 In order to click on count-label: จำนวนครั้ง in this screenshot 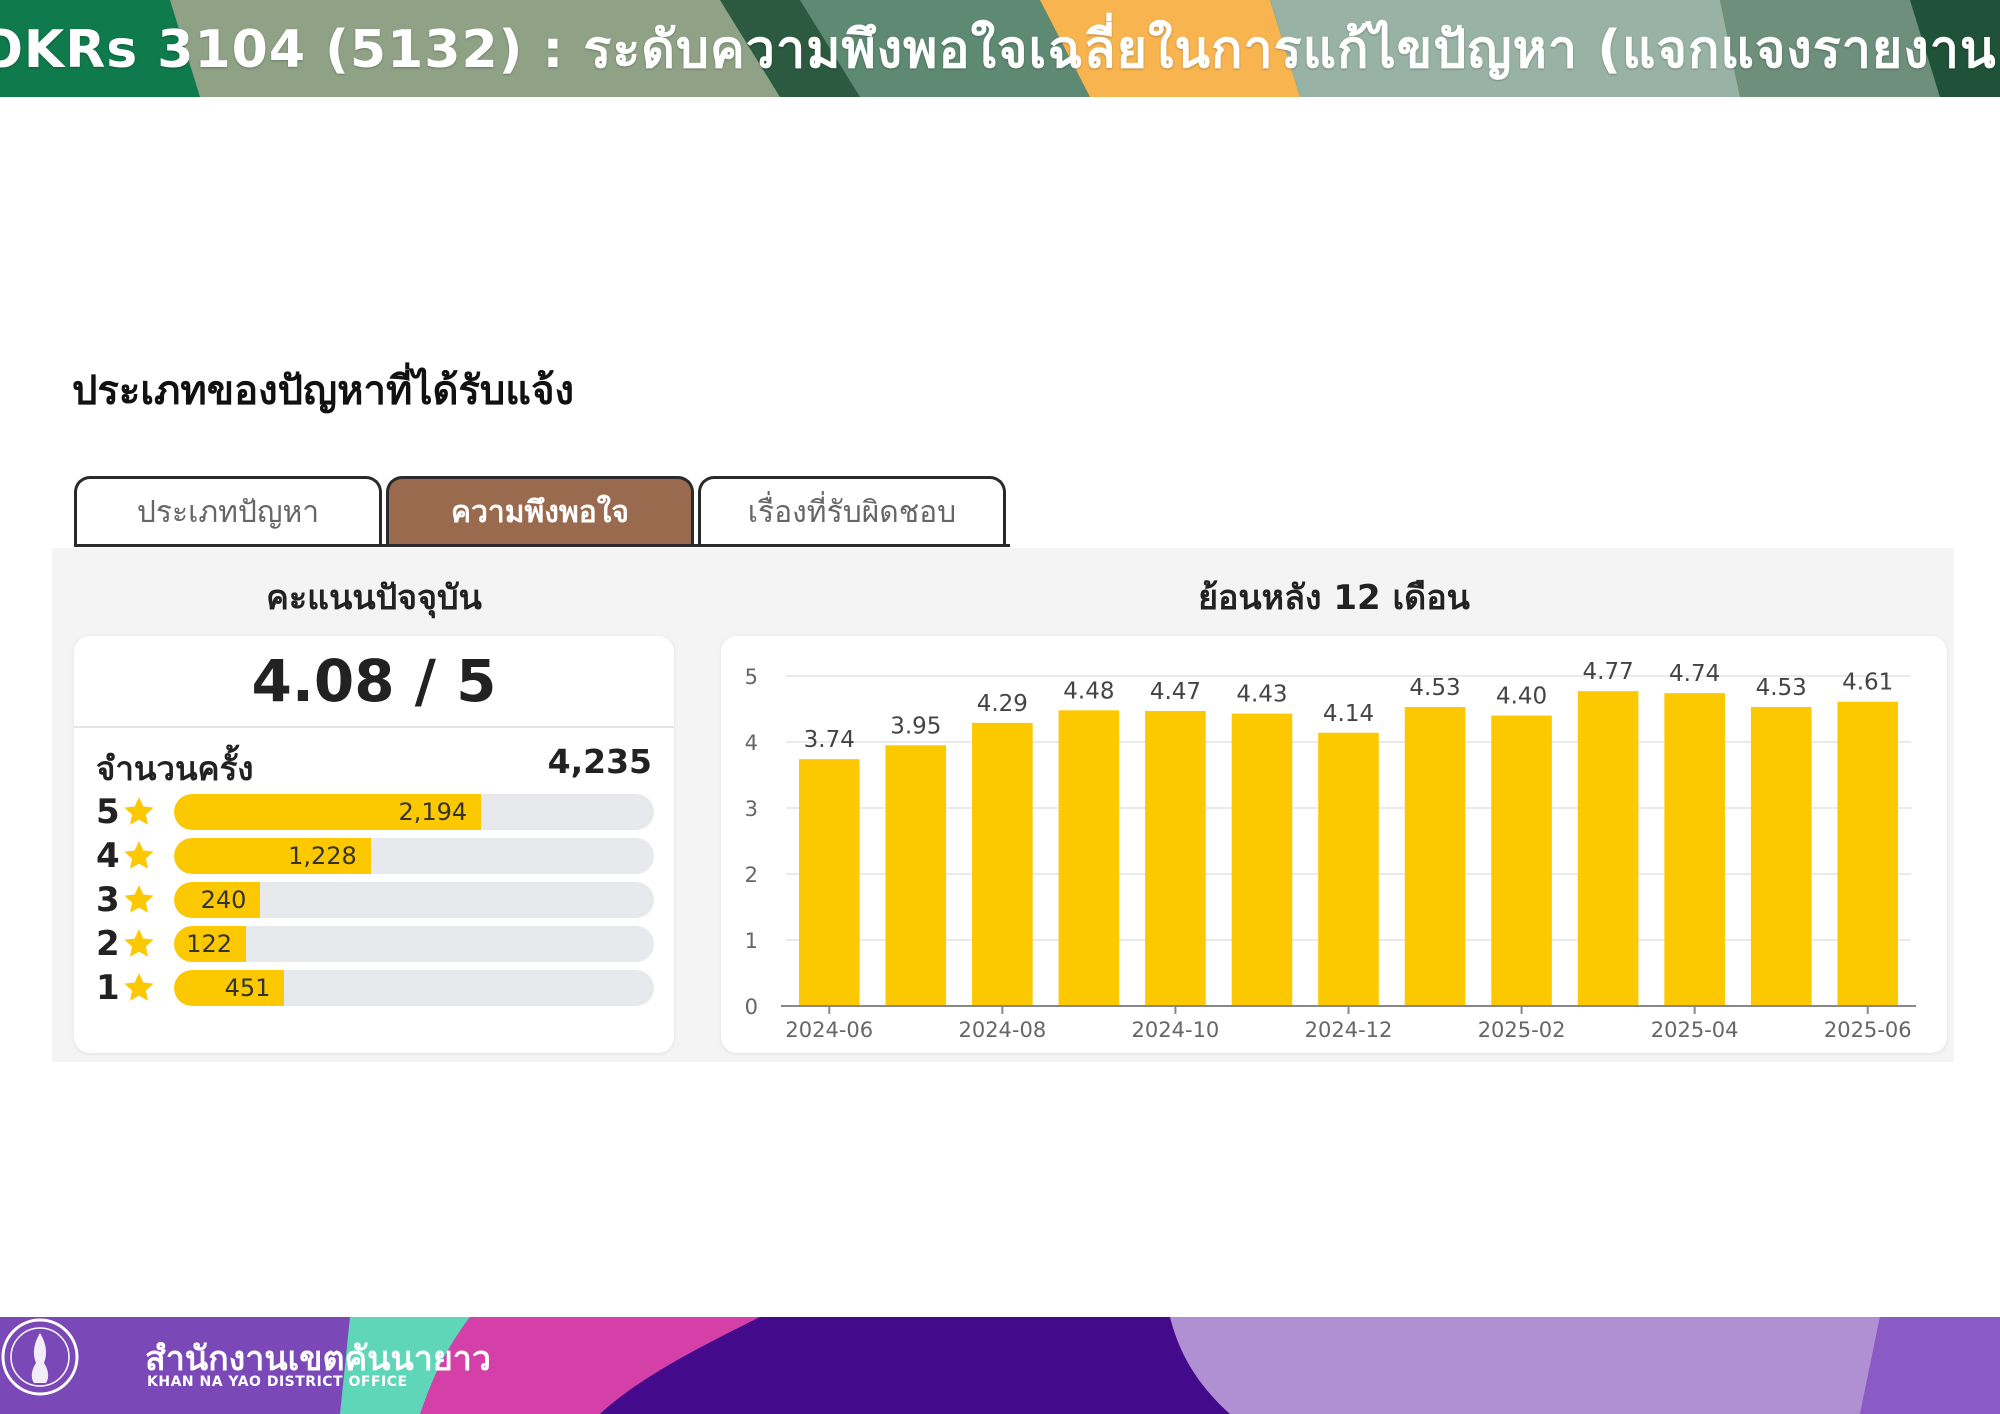, I will do `click(175, 768)`.